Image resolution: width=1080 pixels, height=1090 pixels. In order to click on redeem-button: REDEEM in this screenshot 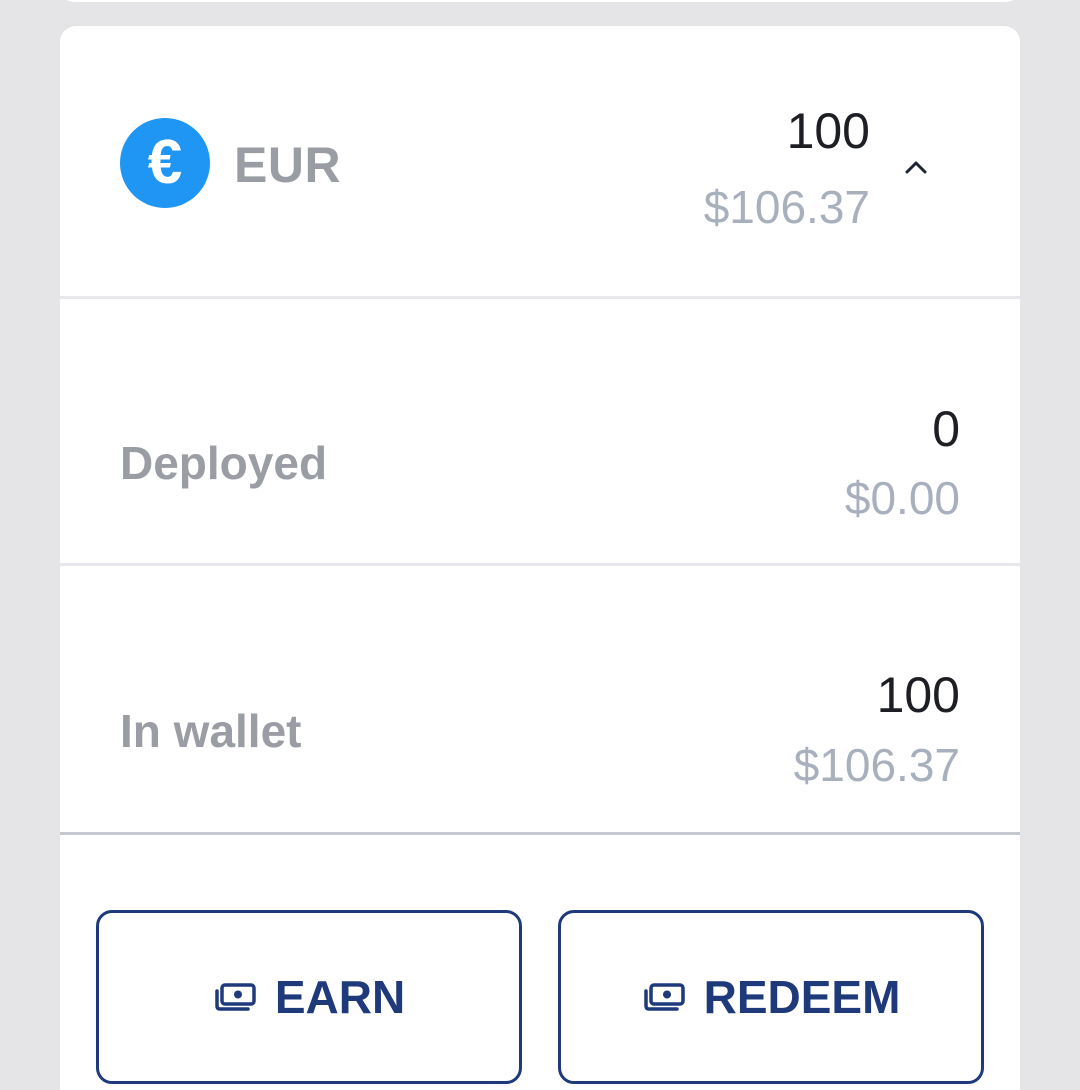, I will do `click(771, 997)`.